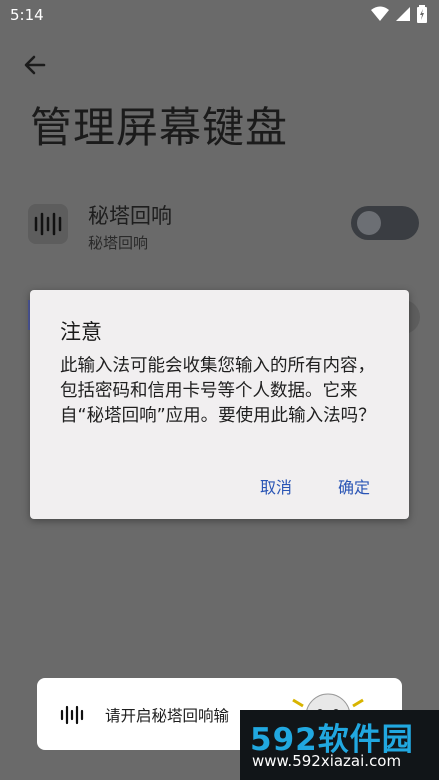  What do you see at coordinates (27, 15) in the screenshot?
I see `status-time: 5:14` at bounding box center [27, 15].